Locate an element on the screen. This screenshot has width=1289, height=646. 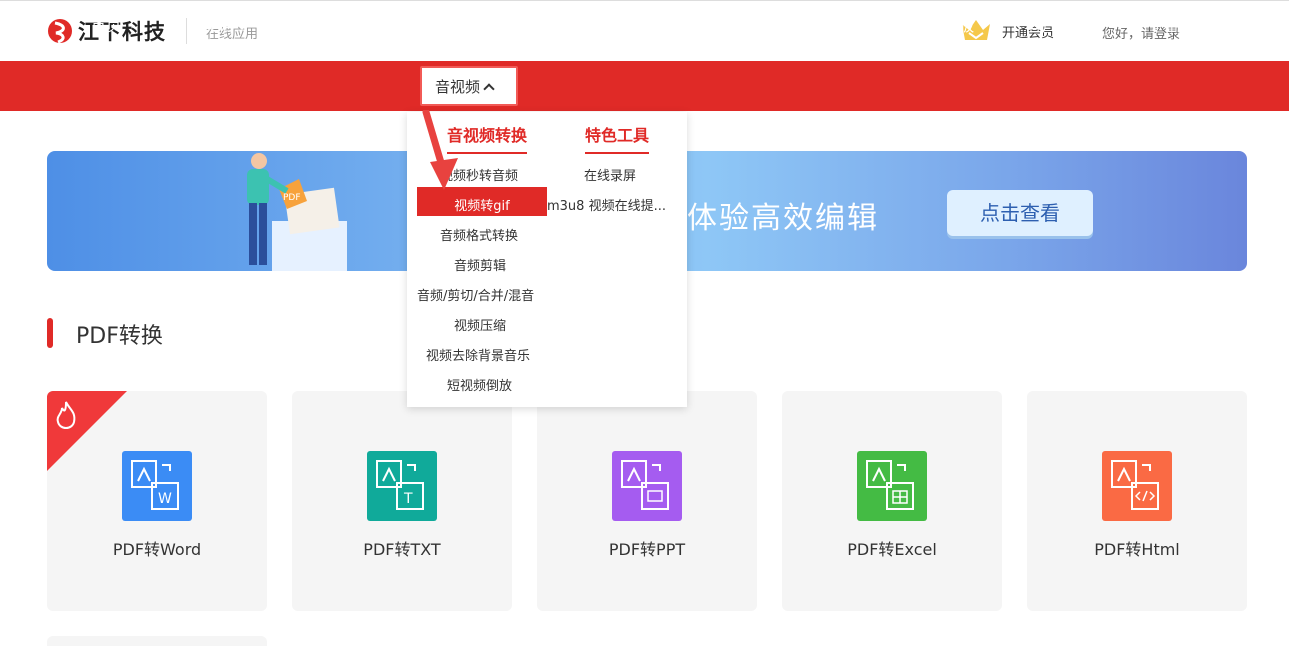
nav-home-label: 首页 is located at coordinates (106, 26).